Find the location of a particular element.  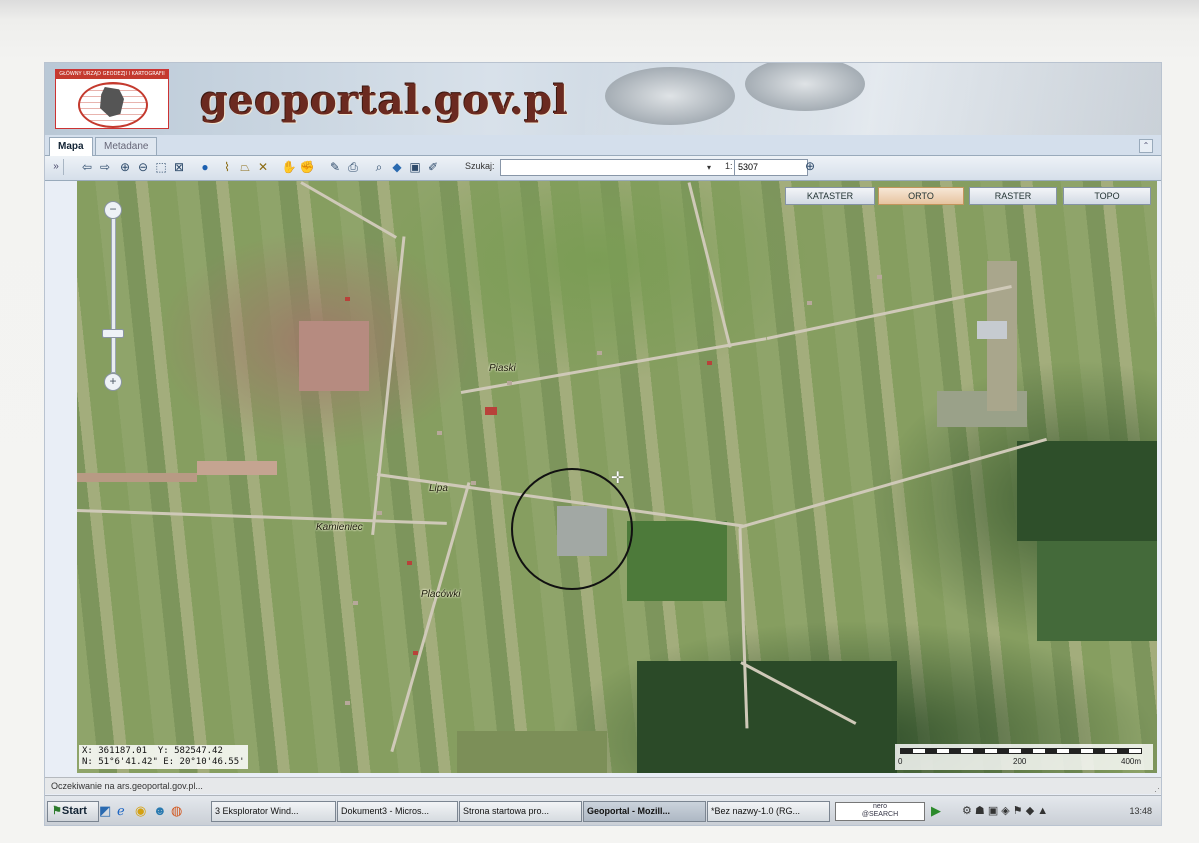

browser-status-bar: Oczekiwanie na ars.geoportal.gov.pl... ⋰ is located at coordinates (603, 786).